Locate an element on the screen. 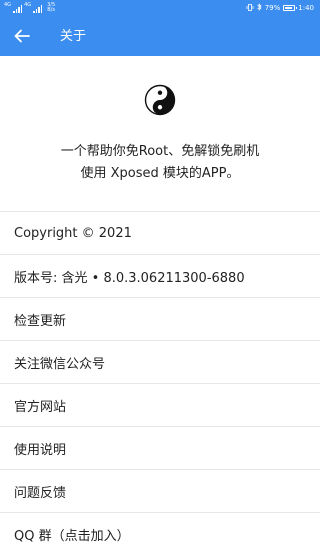 The width and height of the screenshot is (320, 555). status-bar: 4G 4G 3/5 B/s 79% 1:40 is located at coordinates (160, 9).